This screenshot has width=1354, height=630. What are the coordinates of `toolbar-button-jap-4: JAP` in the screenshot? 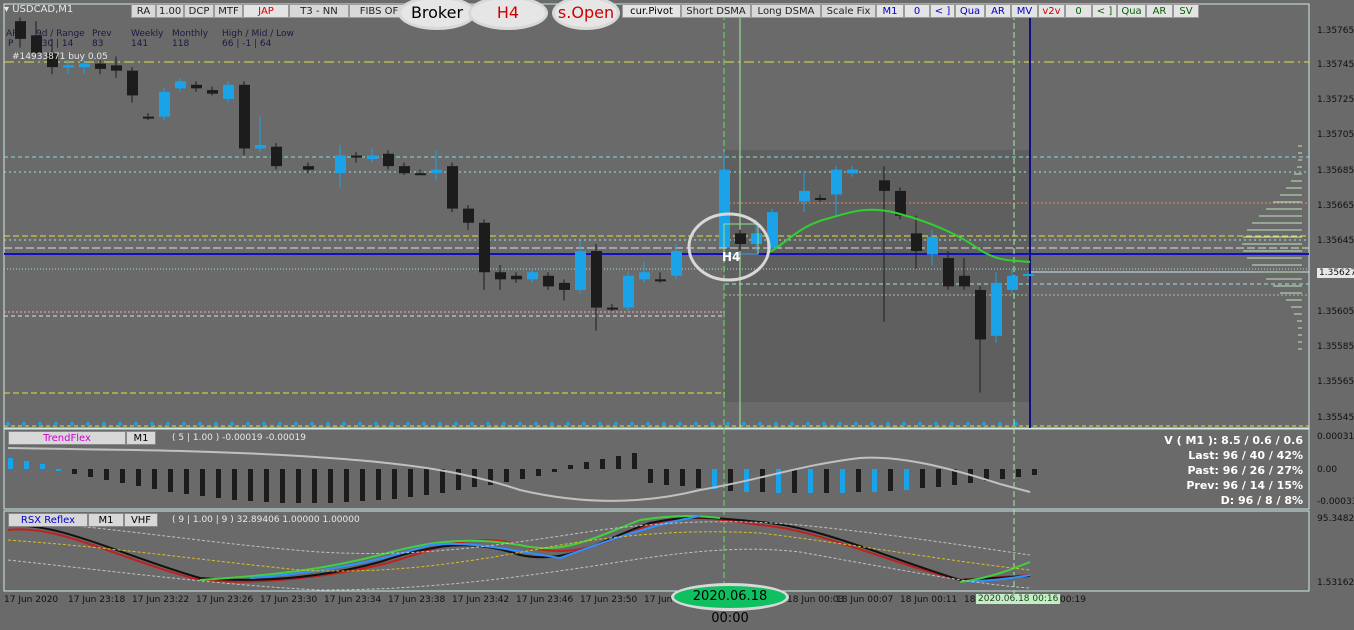 It's located at (266, 11).